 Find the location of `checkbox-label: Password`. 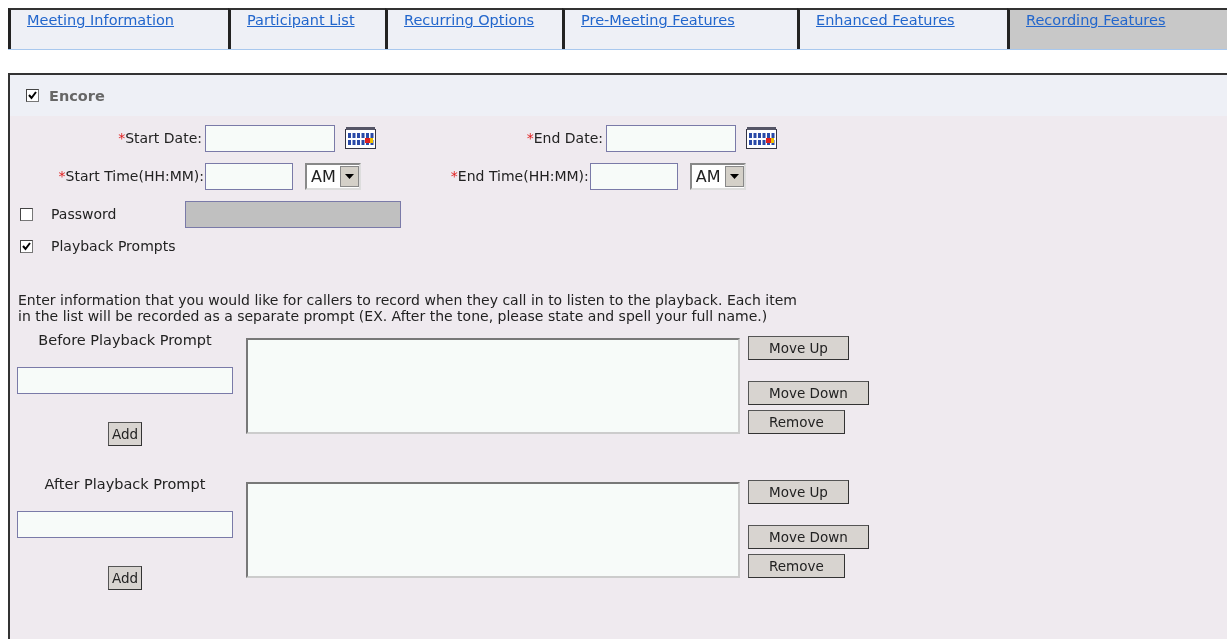

checkbox-label: Password is located at coordinates (84, 214).